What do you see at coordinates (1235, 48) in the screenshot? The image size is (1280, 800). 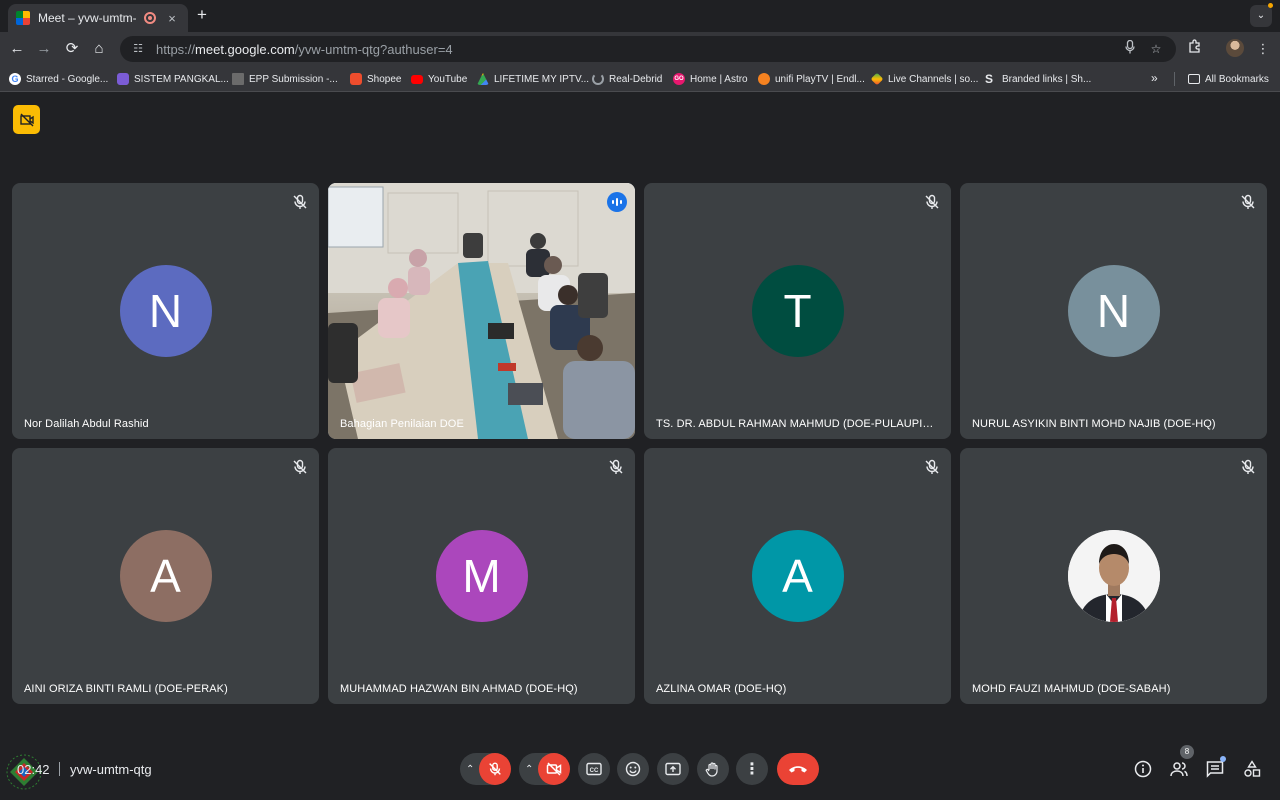 I see `profile-avatar` at bounding box center [1235, 48].